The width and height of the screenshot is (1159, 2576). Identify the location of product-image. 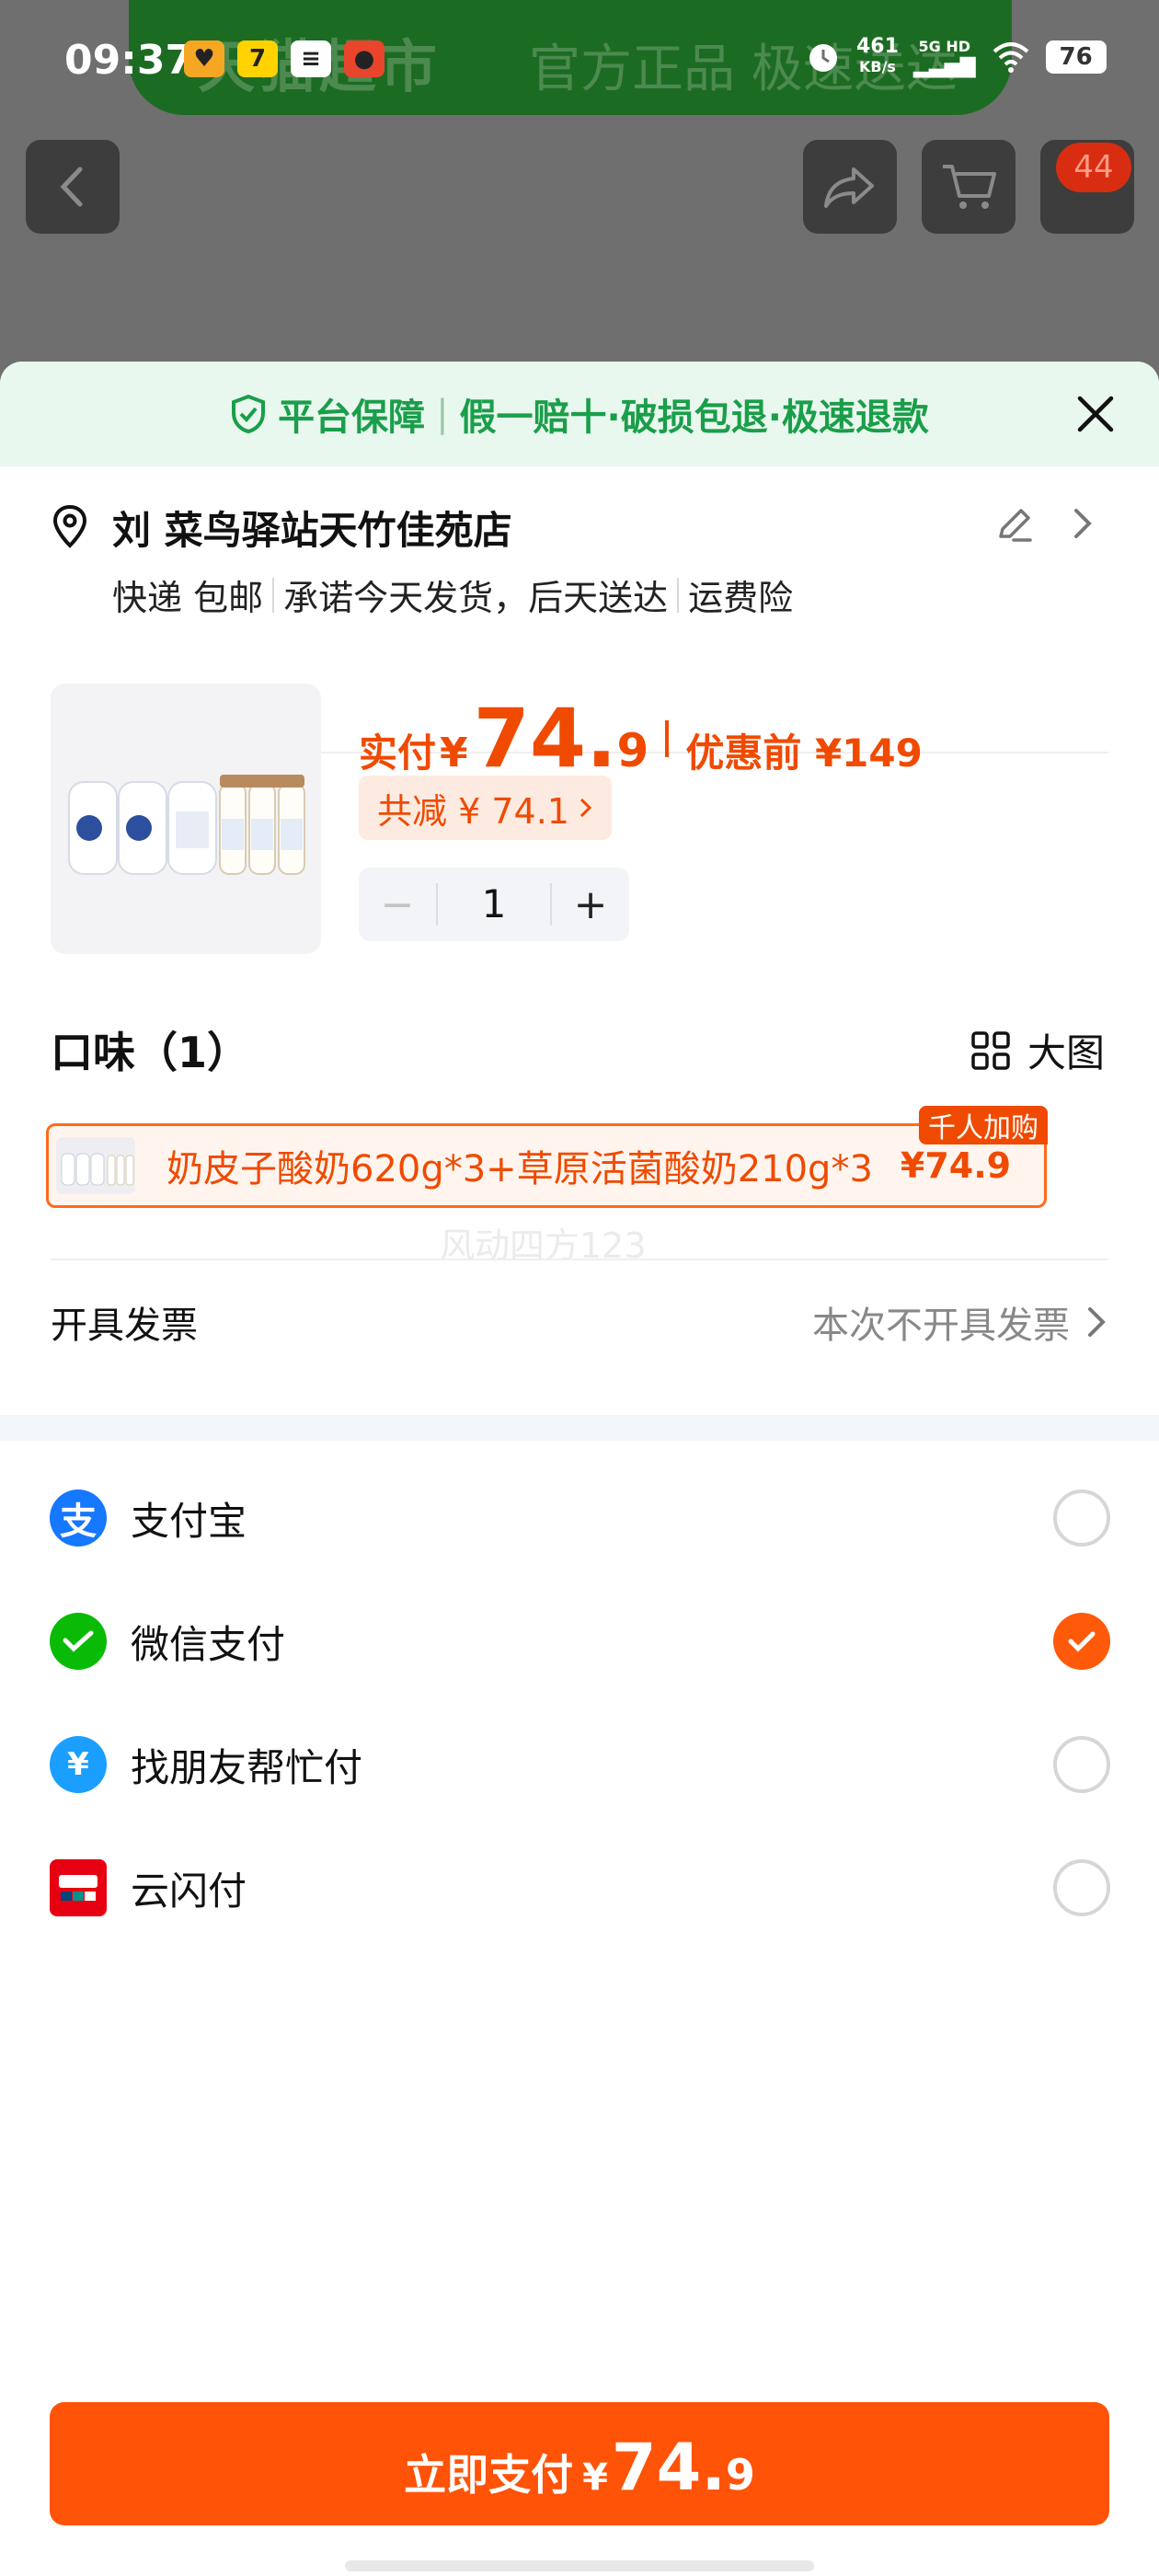
(186, 819).